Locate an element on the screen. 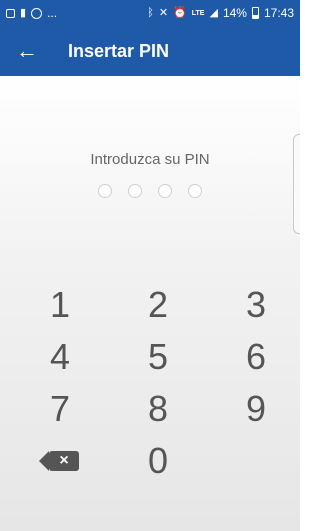 Image resolution: width=320 pixels, height=531 pixels. bluetooth-icon: ᛒ is located at coordinates (150, 12).